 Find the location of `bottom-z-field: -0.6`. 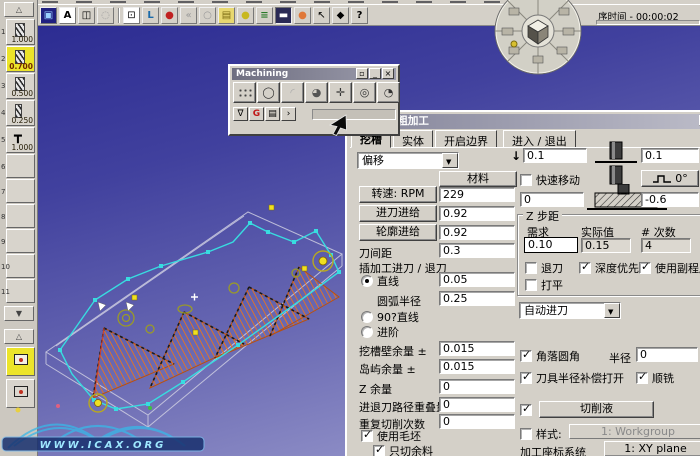

bottom-z-field: -0.6 is located at coordinates (670, 199).